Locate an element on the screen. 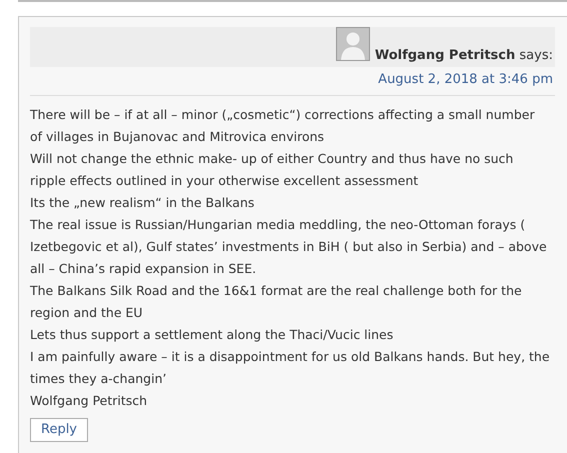 This screenshot has width=567, height=453. comment-text: There will be – if at all – minor („cosmetic“) corrections affecting a small number of villages in Bujanovac and Mitrovica environs is located at coordinates (283, 126).